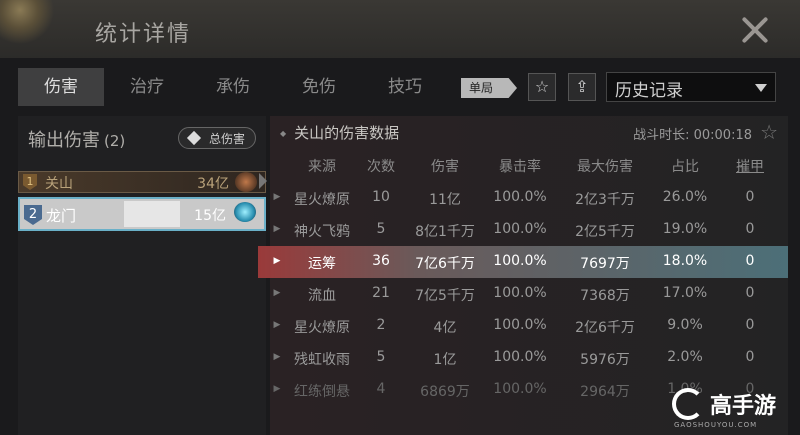 Image resolution: width=800 pixels, height=435 pixels. What do you see at coordinates (685, 197) in the screenshot?
I see `cell-share: 26.0%` at bounding box center [685, 197].